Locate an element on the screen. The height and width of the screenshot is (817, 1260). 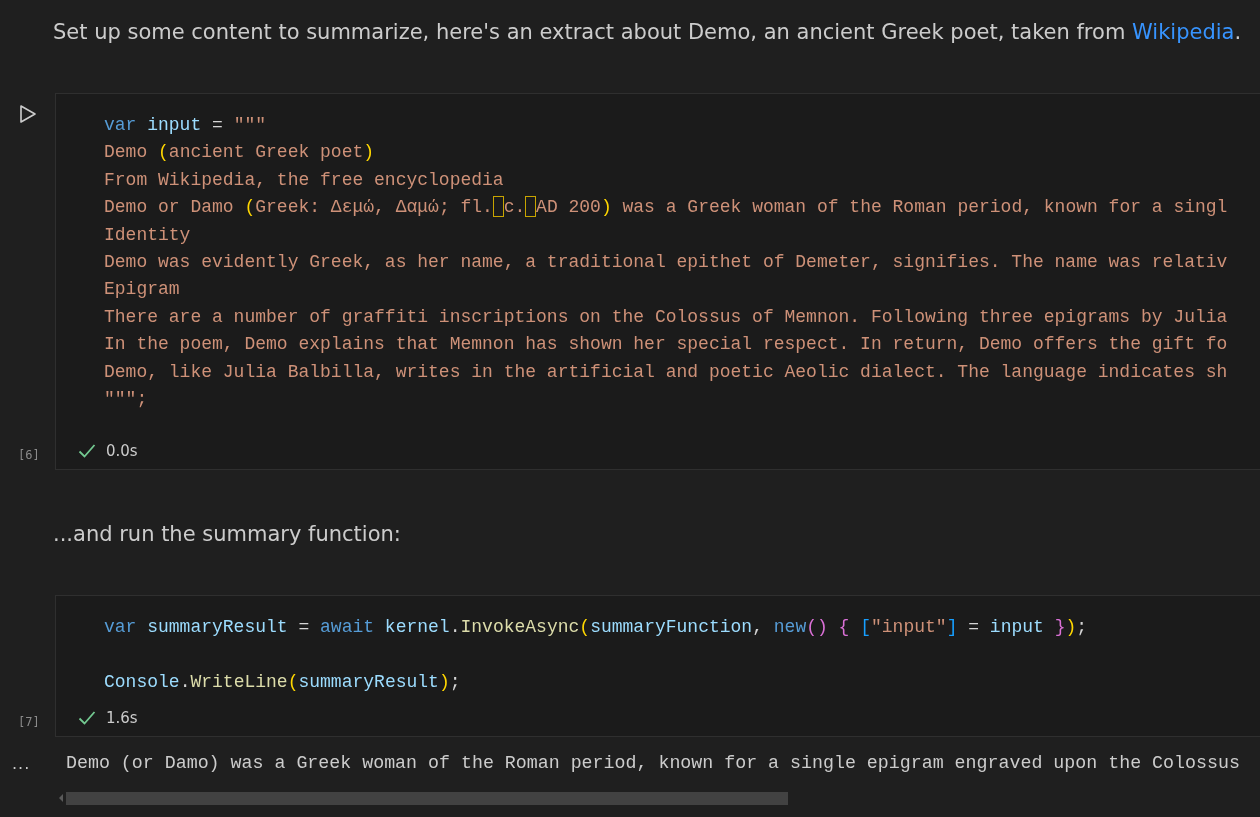
horizontal-scrollbar-thumb is located at coordinates (427, 798).